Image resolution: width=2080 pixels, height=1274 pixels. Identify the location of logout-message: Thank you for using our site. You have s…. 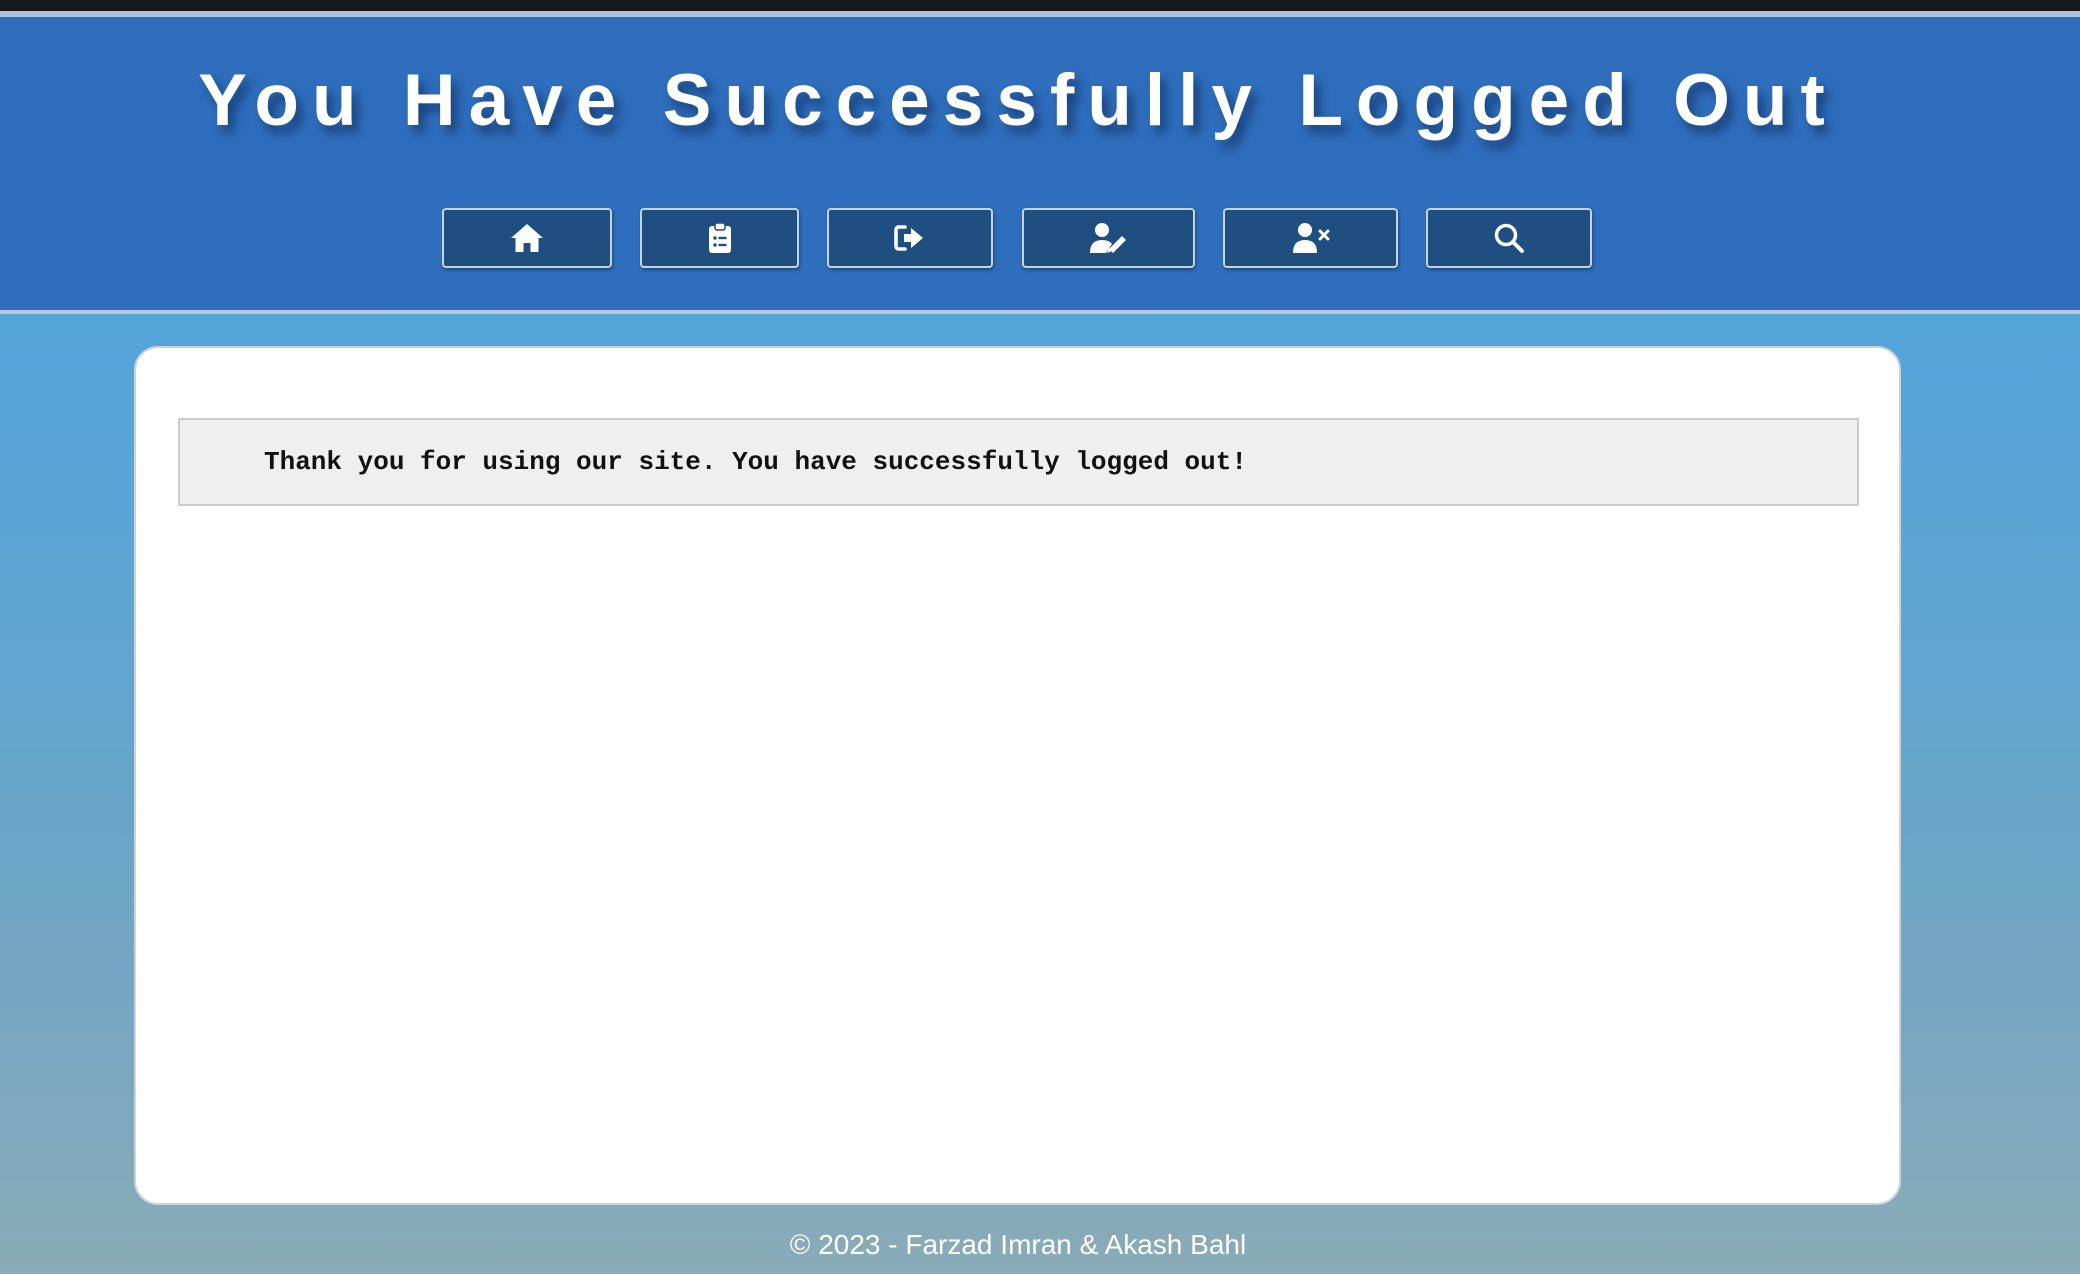
(755, 462).